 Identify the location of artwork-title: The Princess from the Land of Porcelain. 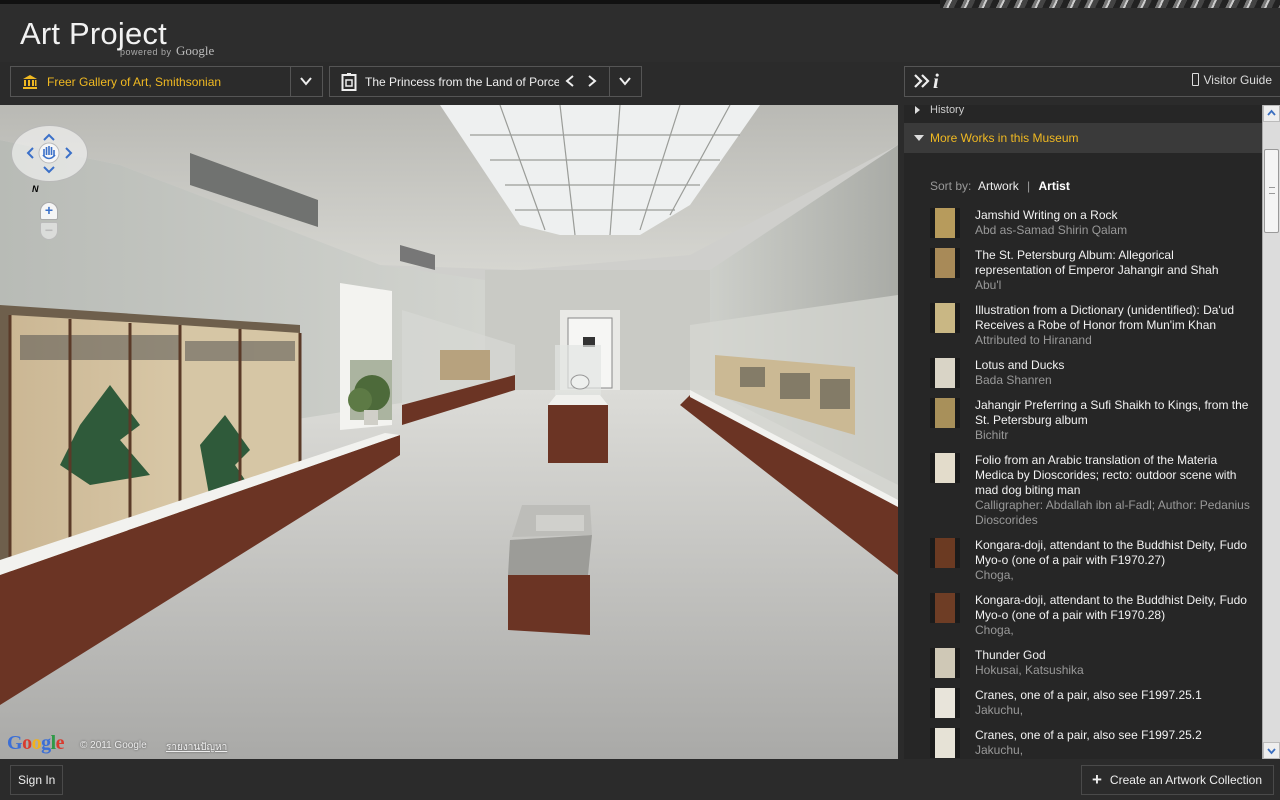
(462, 82).